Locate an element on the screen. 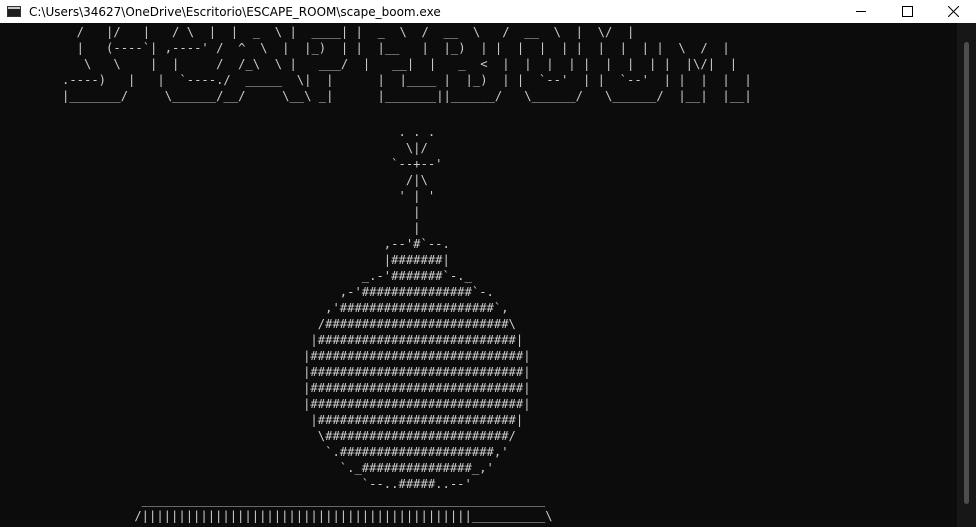 This screenshot has width=976, height=527. bomb-line: `.#####################,' is located at coordinates (318, 452).